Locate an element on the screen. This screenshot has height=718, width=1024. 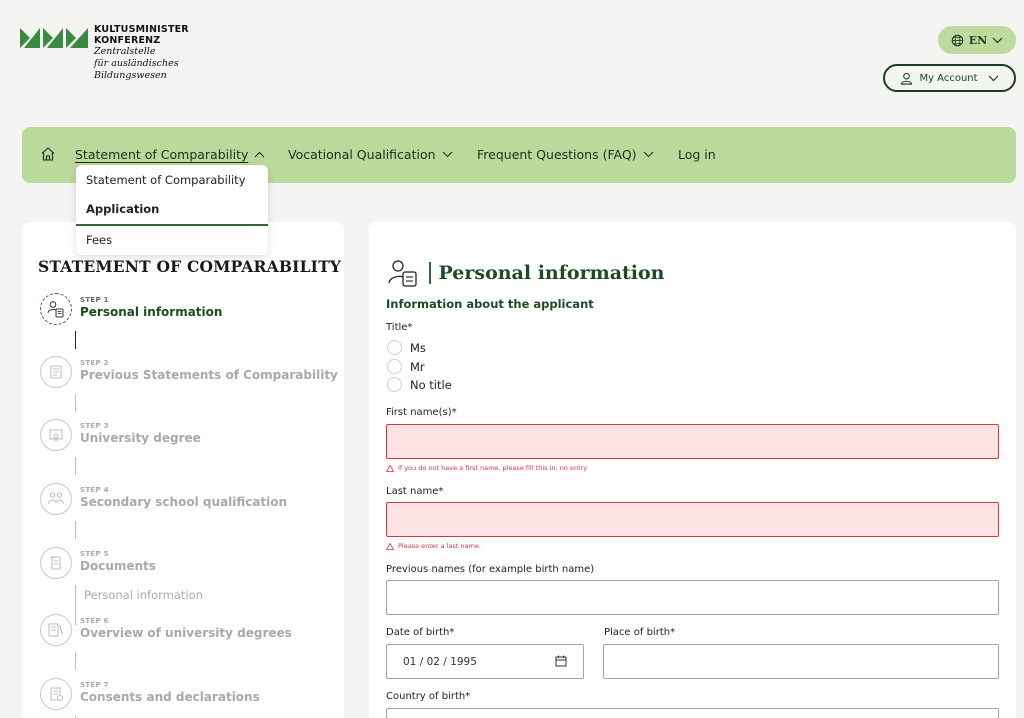
step-number: STEP 5 is located at coordinates (94, 554).